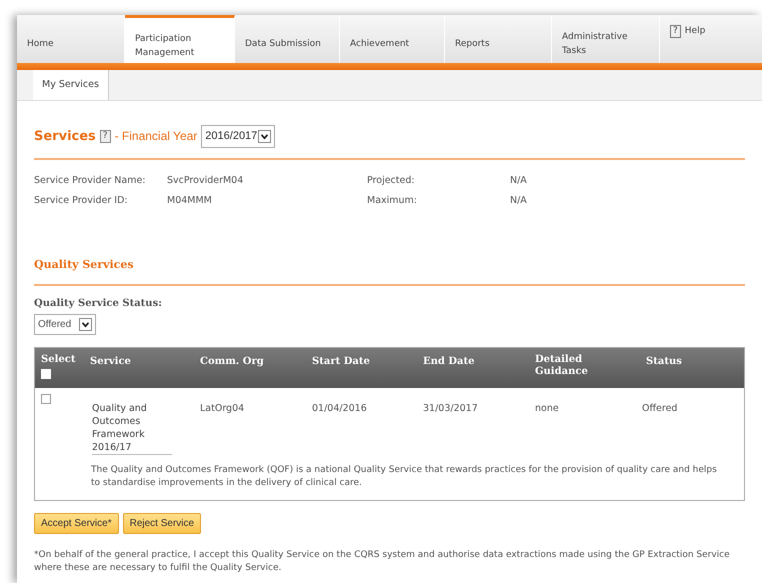 Image resolution: width=762 pixels, height=583 pixels. Describe the element at coordinates (190, 201) in the screenshot. I see `field-value: M04MMM` at that location.